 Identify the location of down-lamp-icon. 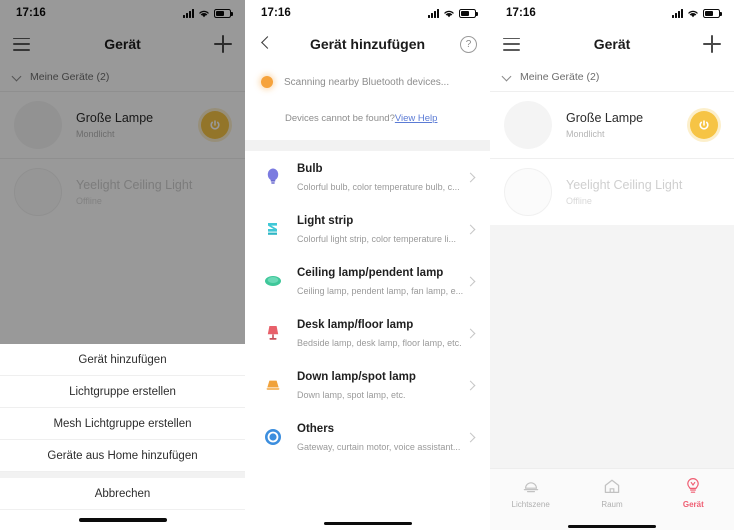
(273, 385).